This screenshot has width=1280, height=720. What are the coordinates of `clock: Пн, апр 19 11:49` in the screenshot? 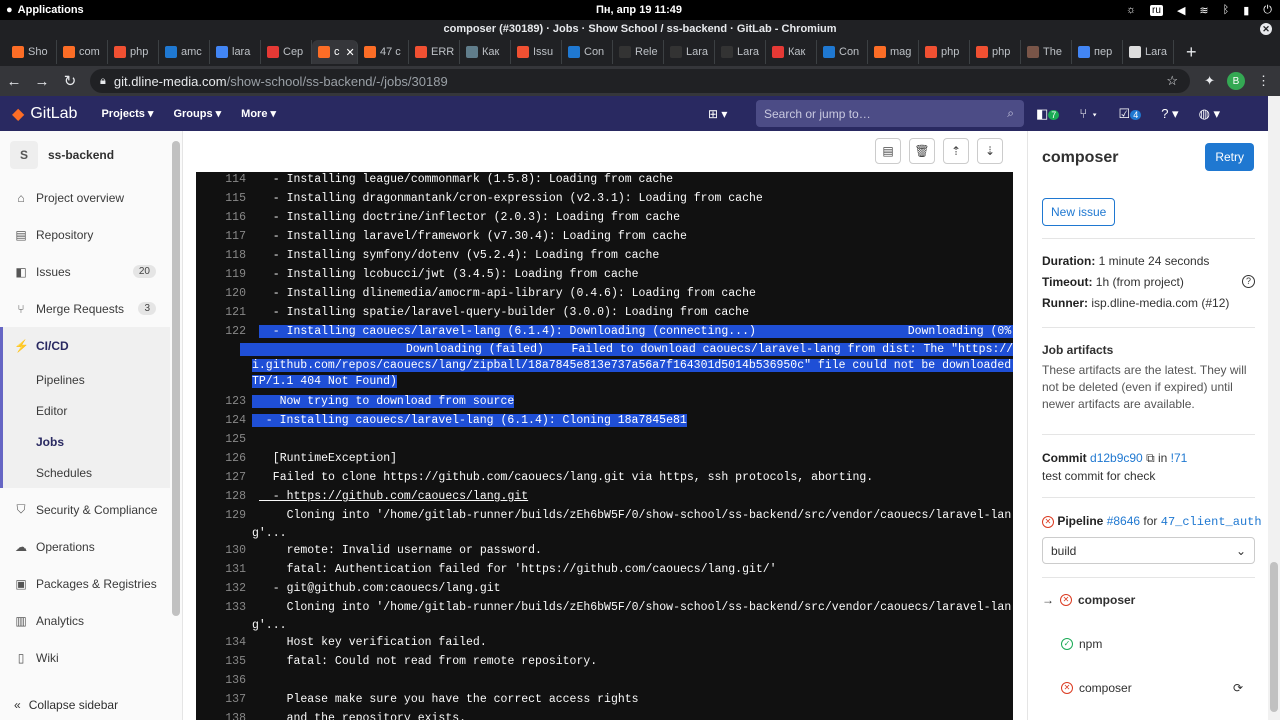 It's located at (639, 10).